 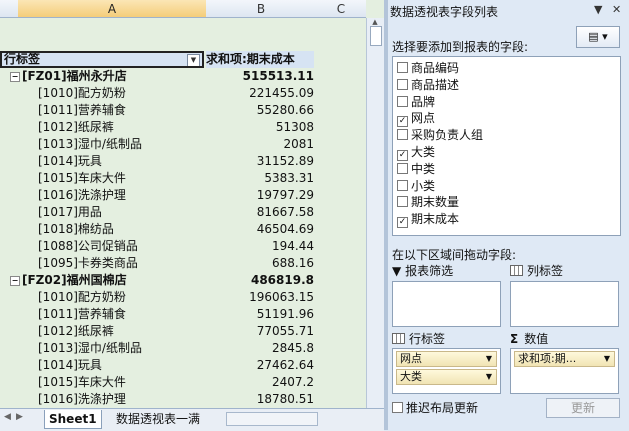 I want to click on table-row: [1013]湿巾/纸制品 2845.8, so click(x=183, y=348).